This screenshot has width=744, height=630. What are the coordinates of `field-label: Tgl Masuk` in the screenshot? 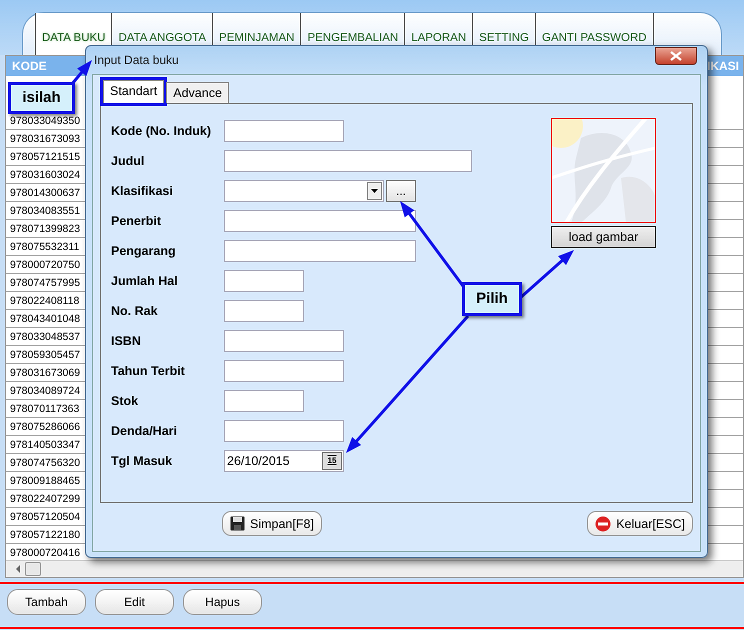 It's located at (142, 461).